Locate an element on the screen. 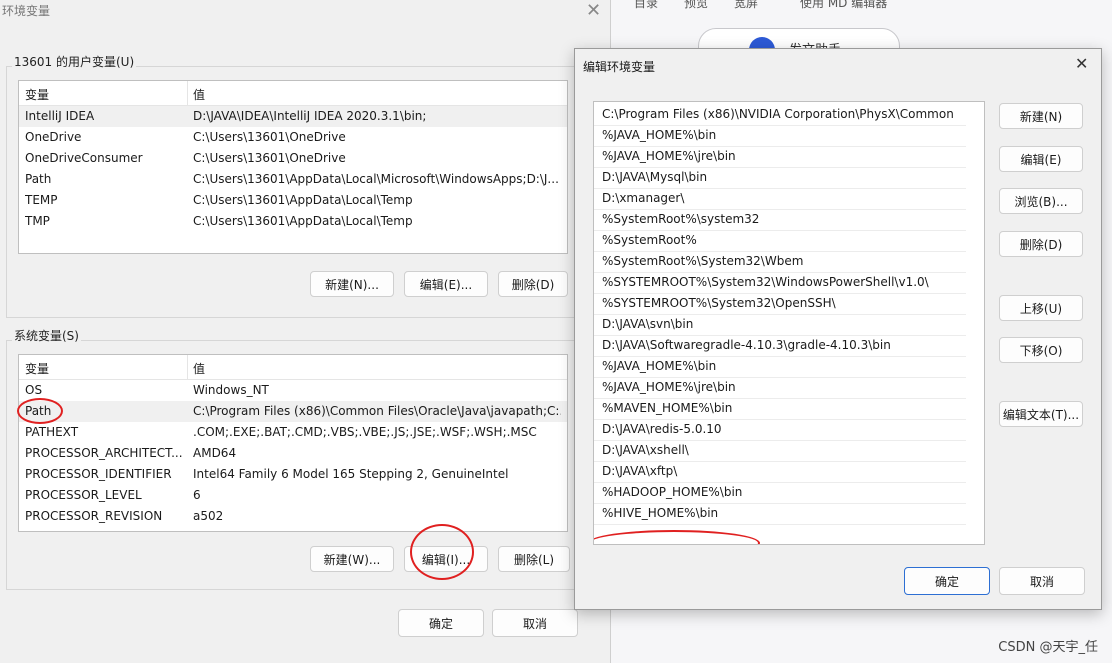 The height and width of the screenshot is (663, 1112). path-text: %SYSTEMROOT%\System32\OpenSSH\ is located at coordinates (719, 303).